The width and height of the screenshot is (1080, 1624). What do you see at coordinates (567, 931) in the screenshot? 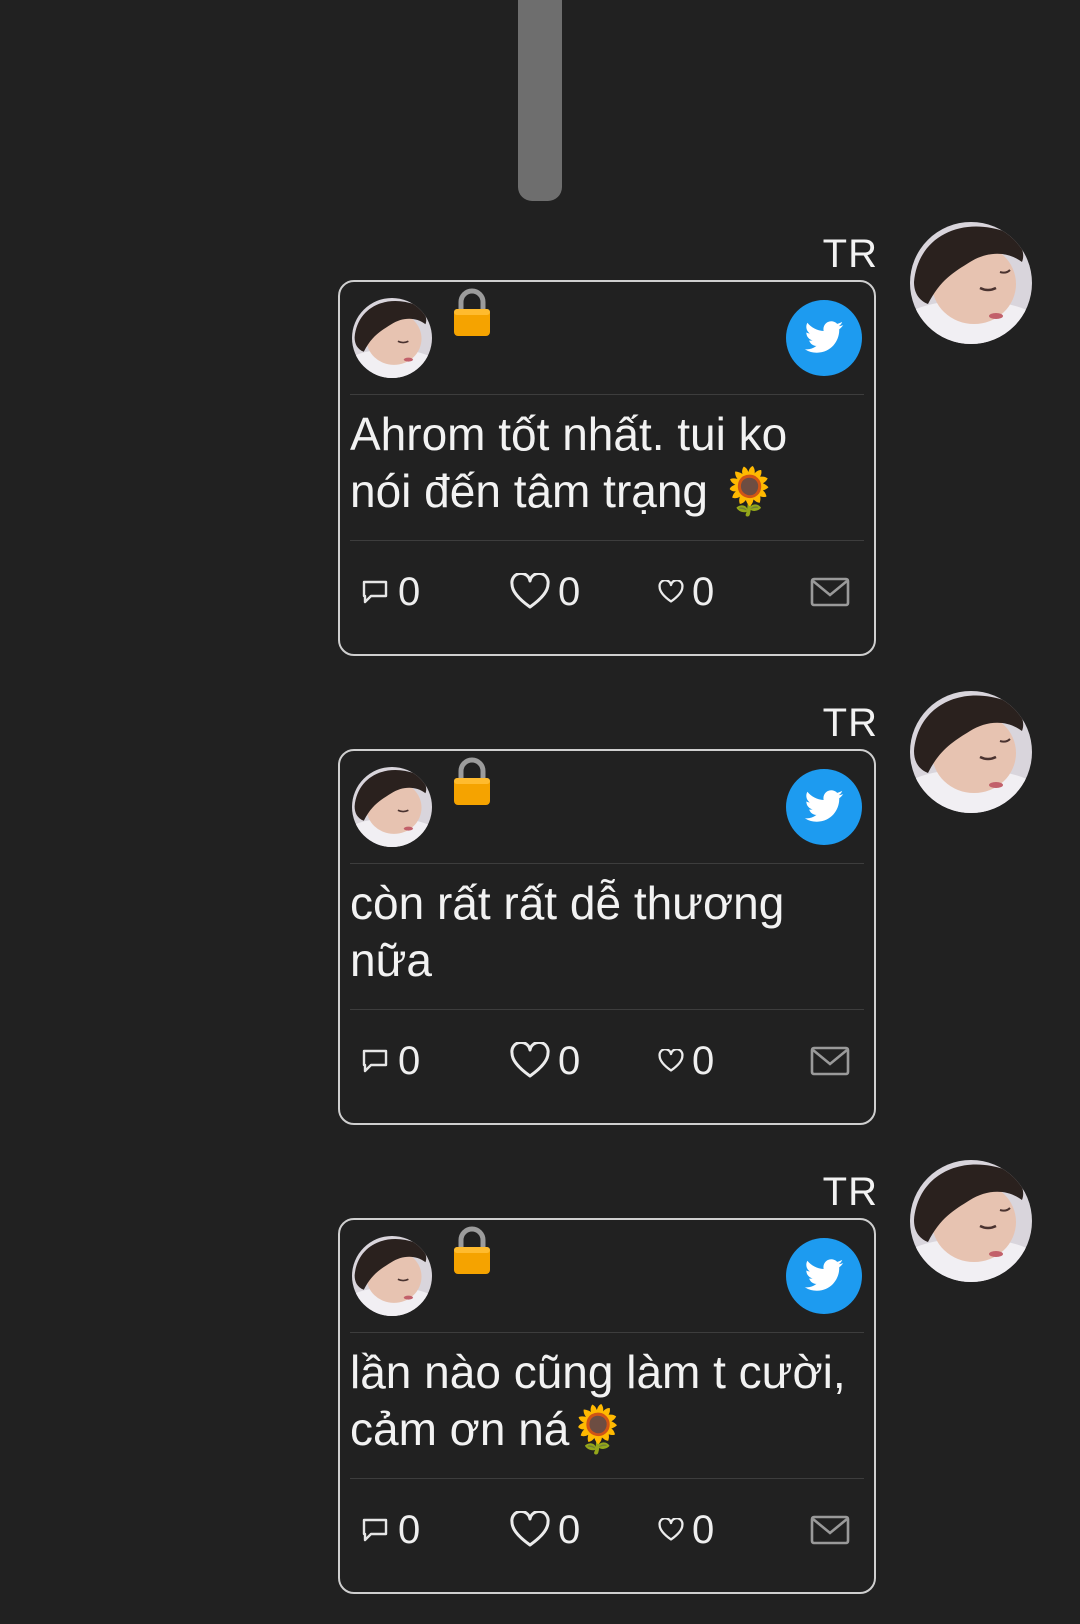
I see `tweet-text: còn rất rất dễ thương nữa` at bounding box center [567, 931].